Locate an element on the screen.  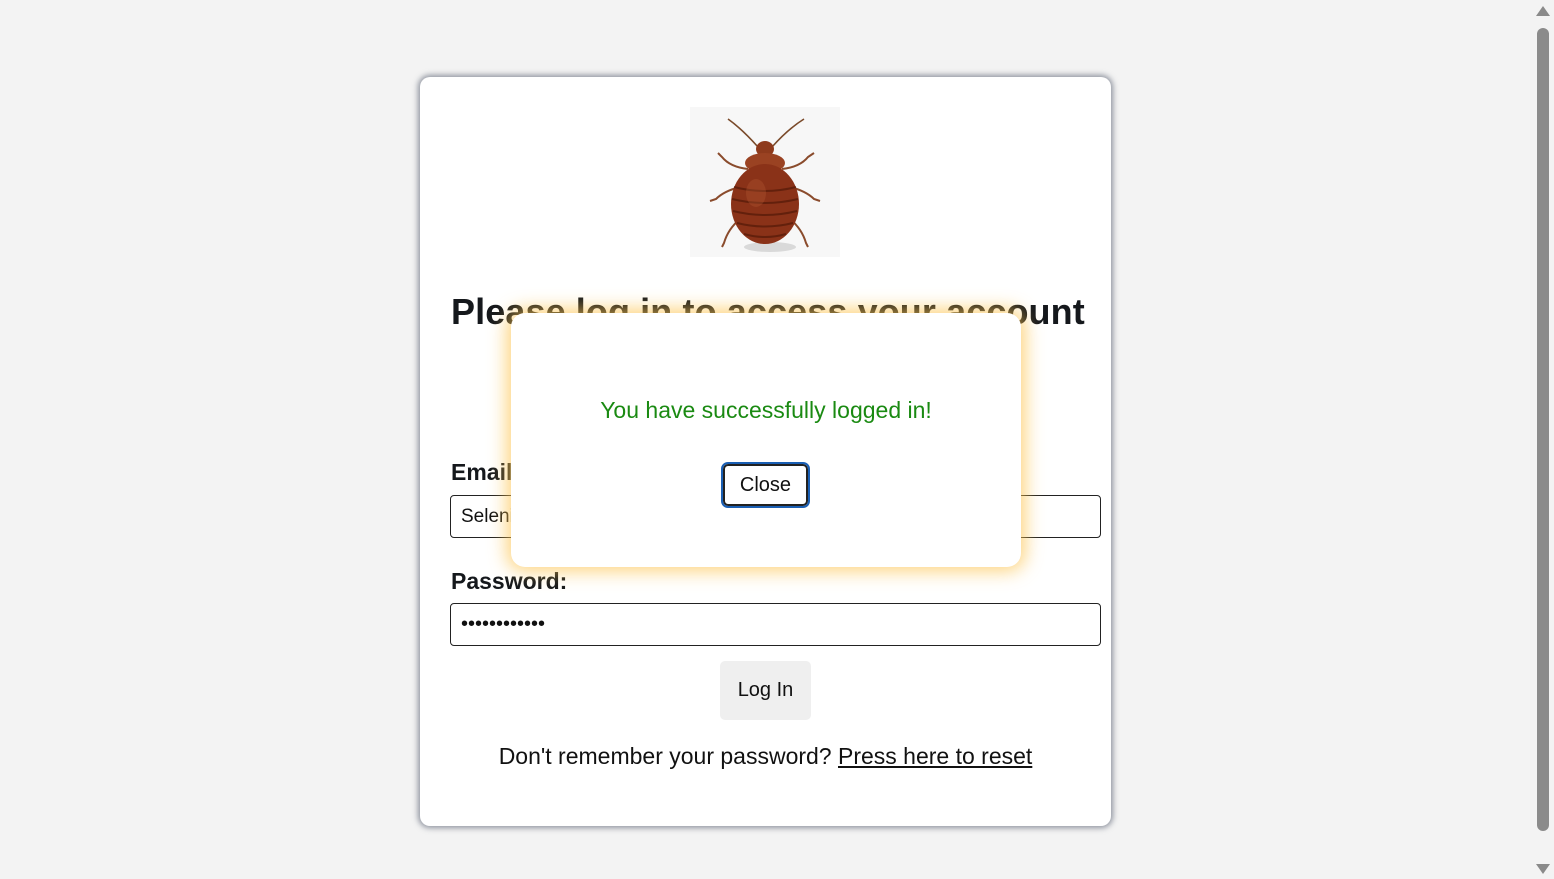
password-label: Password: is located at coordinates (509, 581).